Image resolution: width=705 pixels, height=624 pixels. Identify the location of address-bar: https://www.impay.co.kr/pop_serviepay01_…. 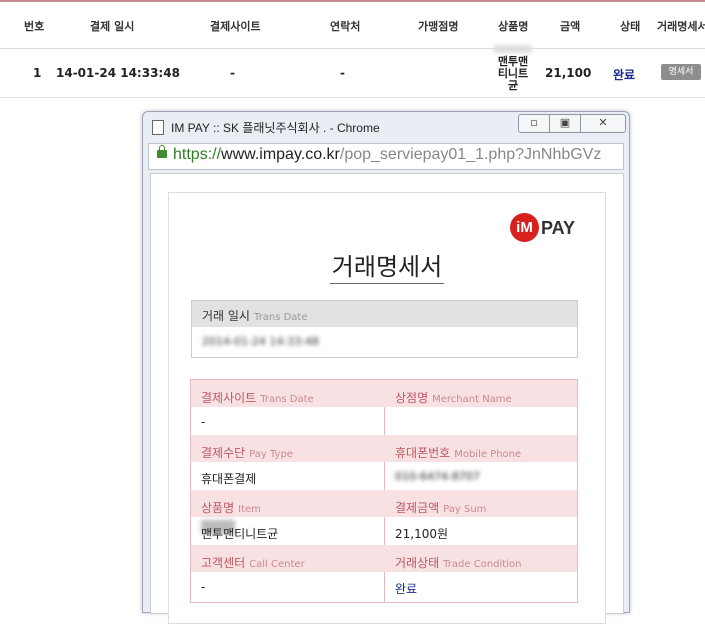
(386, 156).